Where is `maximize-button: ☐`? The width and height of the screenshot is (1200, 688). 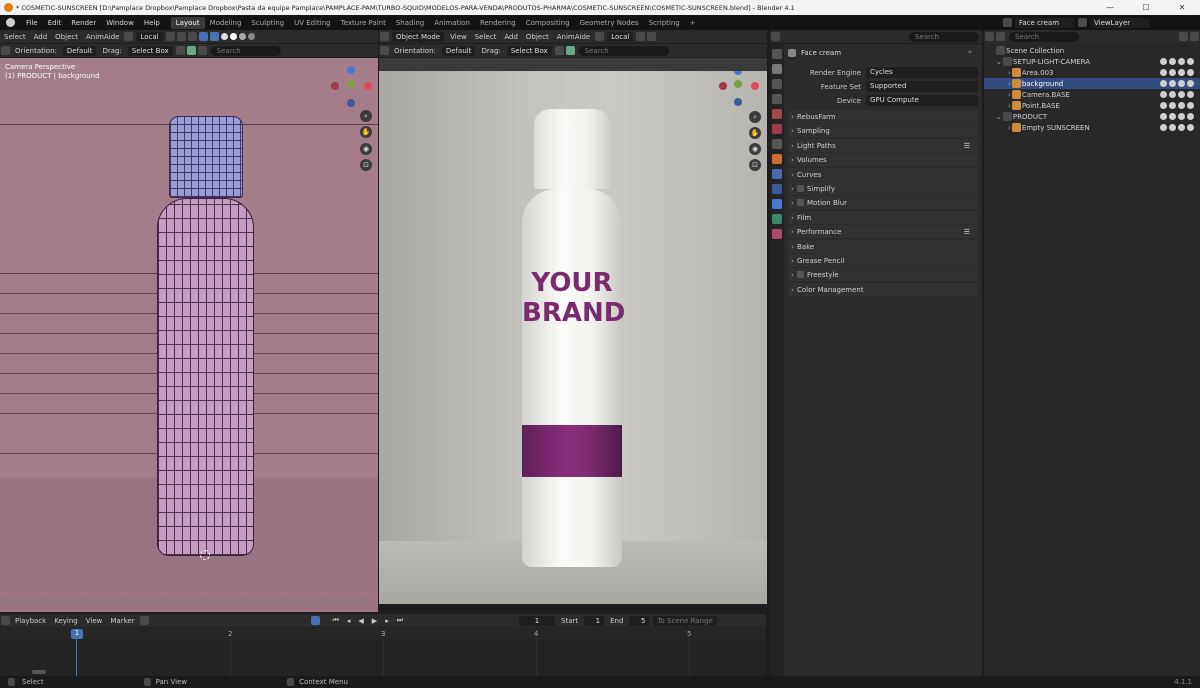 maximize-button: ☐ is located at coordinates (1146, 7).